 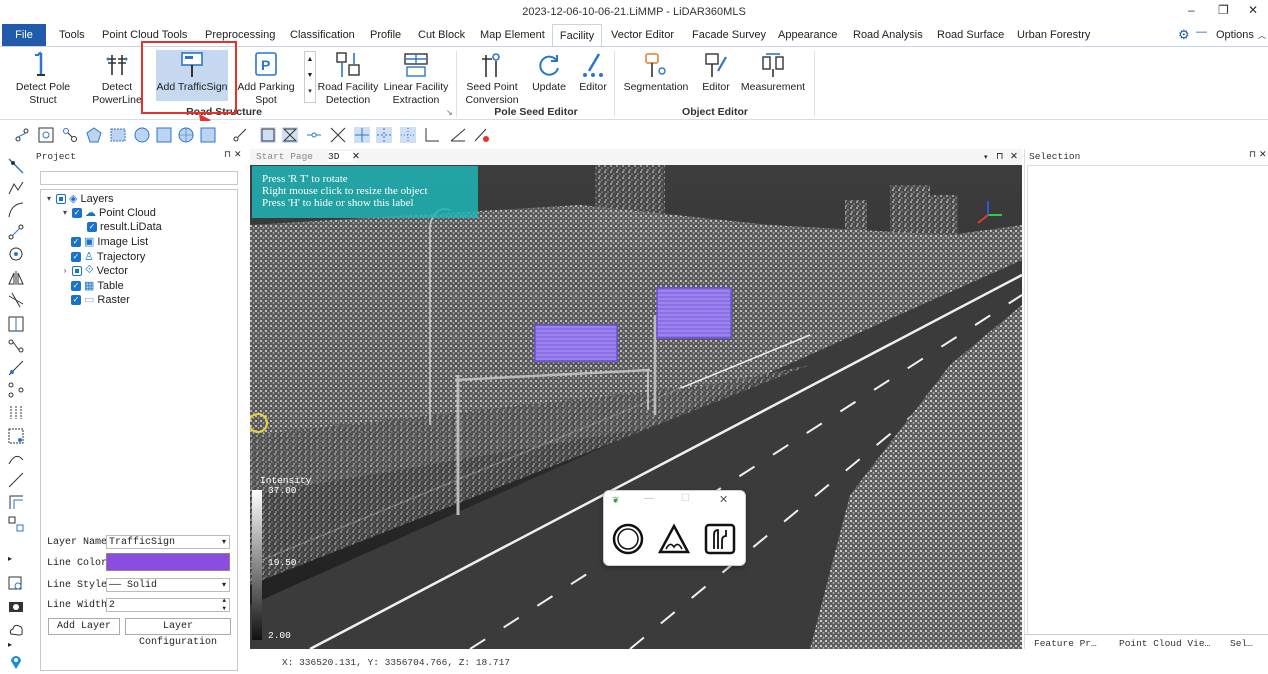 I want to click on seed-point-conversion-button: Seed Point Conversion, so click(x=492, y=79).